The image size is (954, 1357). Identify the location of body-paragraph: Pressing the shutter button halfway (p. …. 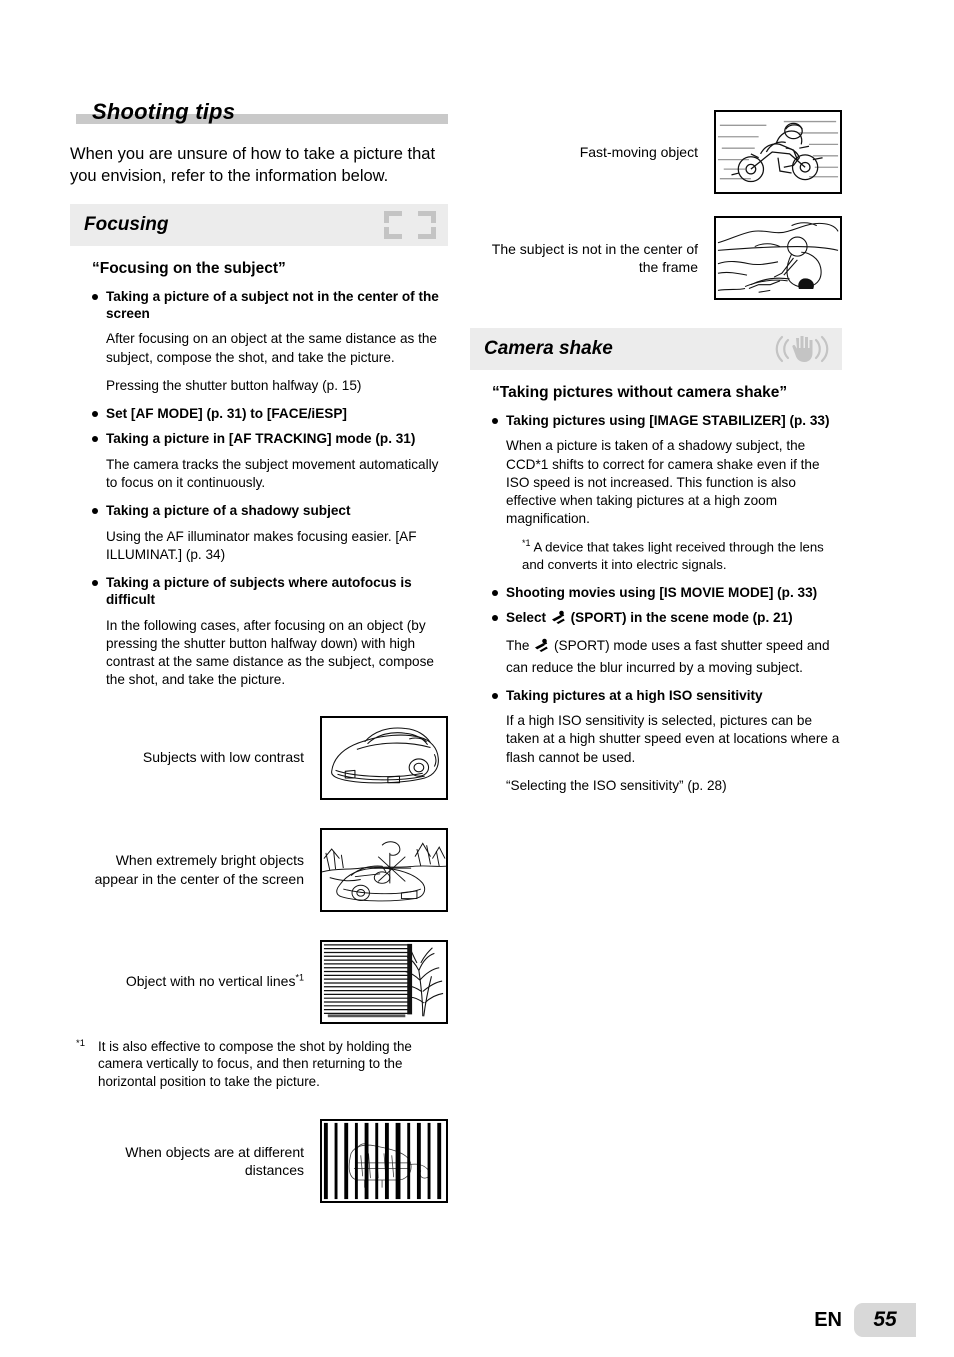
(234, 385).